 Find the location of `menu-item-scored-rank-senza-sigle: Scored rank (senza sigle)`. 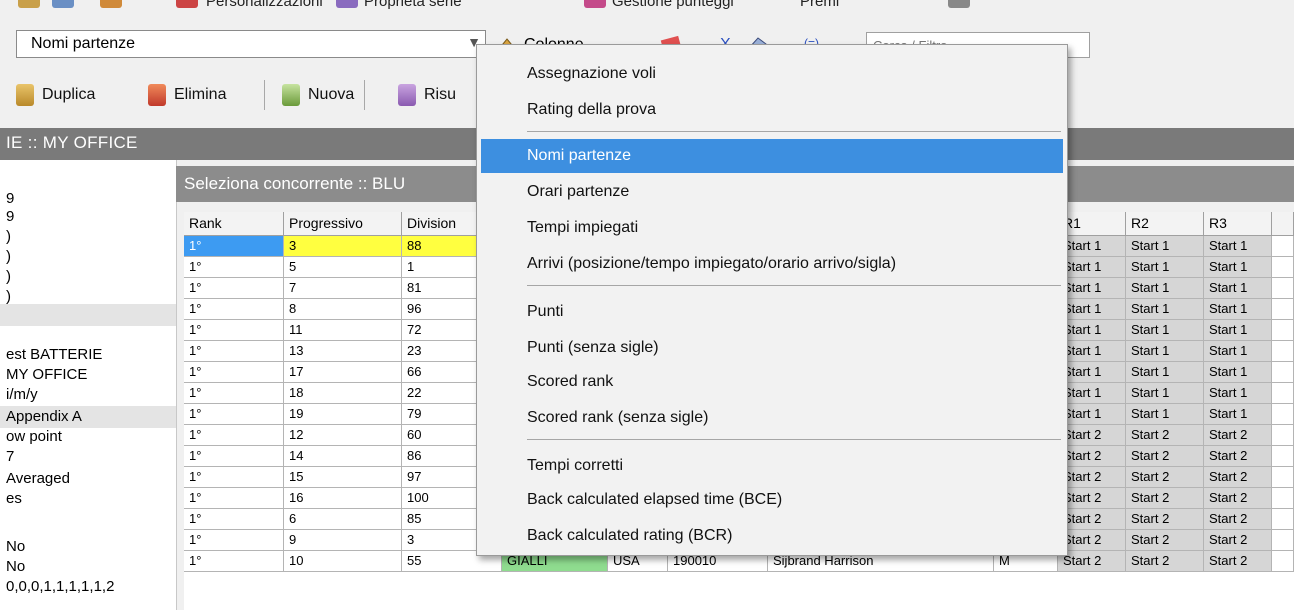

menu-item-scored-rank-senza-sigle: Scored rank (senza sigle) is located at coordinates (772, 418).